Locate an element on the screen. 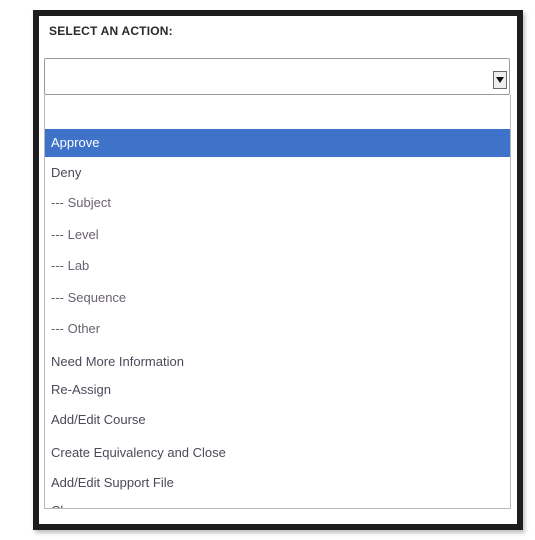  option-add-edit-course: Add/Edit Course is located at coordinates (277, 420).